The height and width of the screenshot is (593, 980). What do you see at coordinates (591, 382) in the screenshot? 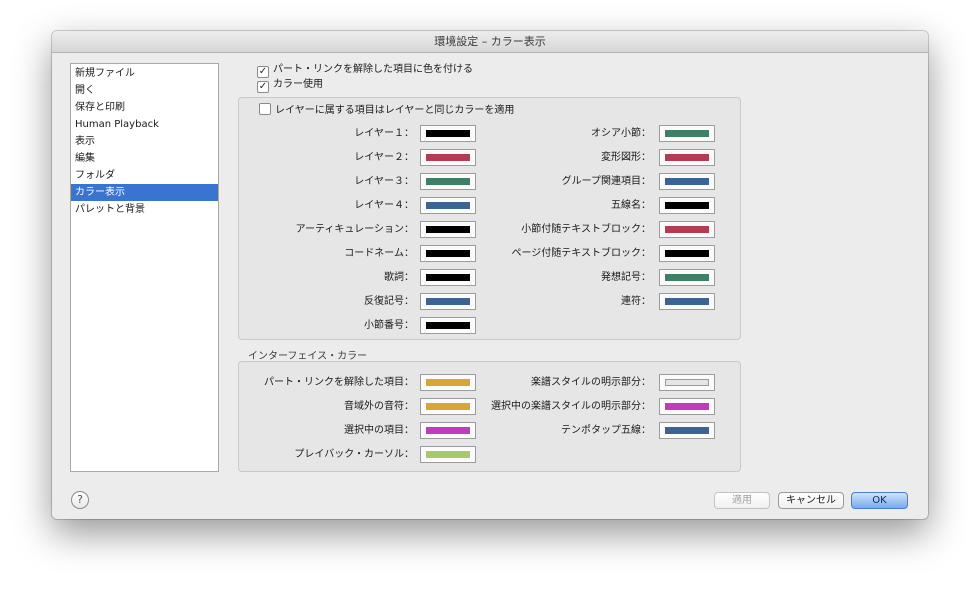
I see `color-label: 楽譜スタイルの明示部分：` at bounding box center [591, 382].